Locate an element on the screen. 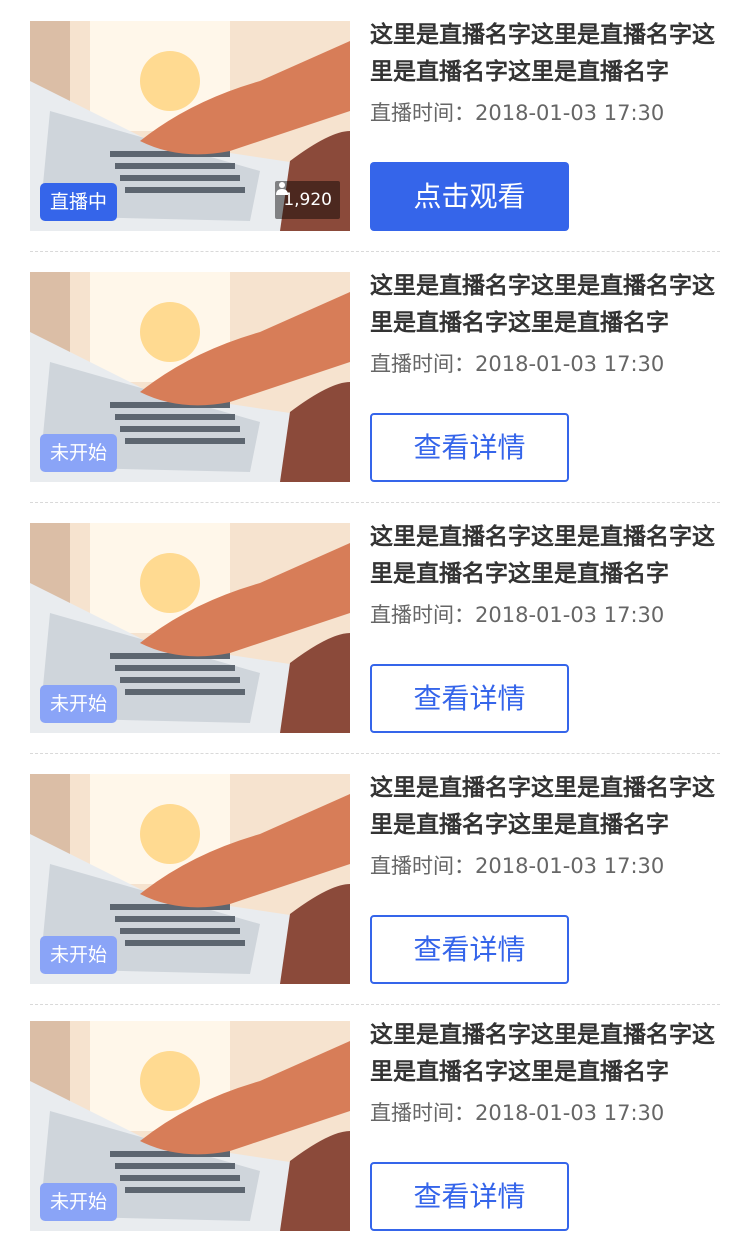  person-icon is located at coordinates (282, 188).